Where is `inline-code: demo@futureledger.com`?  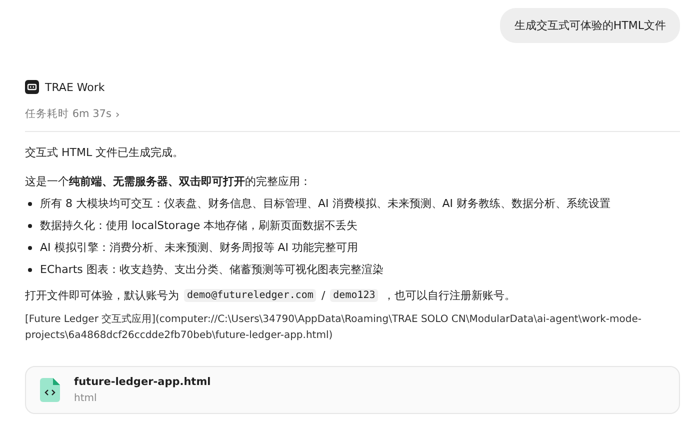
inline-code: demo@futureledger.com is located at coordinates (250, 295).